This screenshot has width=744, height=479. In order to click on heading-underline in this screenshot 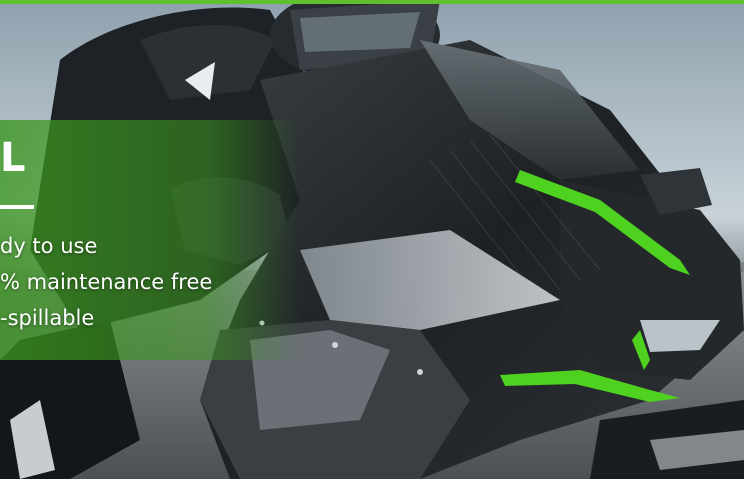, I will do `click(17, 207)`.